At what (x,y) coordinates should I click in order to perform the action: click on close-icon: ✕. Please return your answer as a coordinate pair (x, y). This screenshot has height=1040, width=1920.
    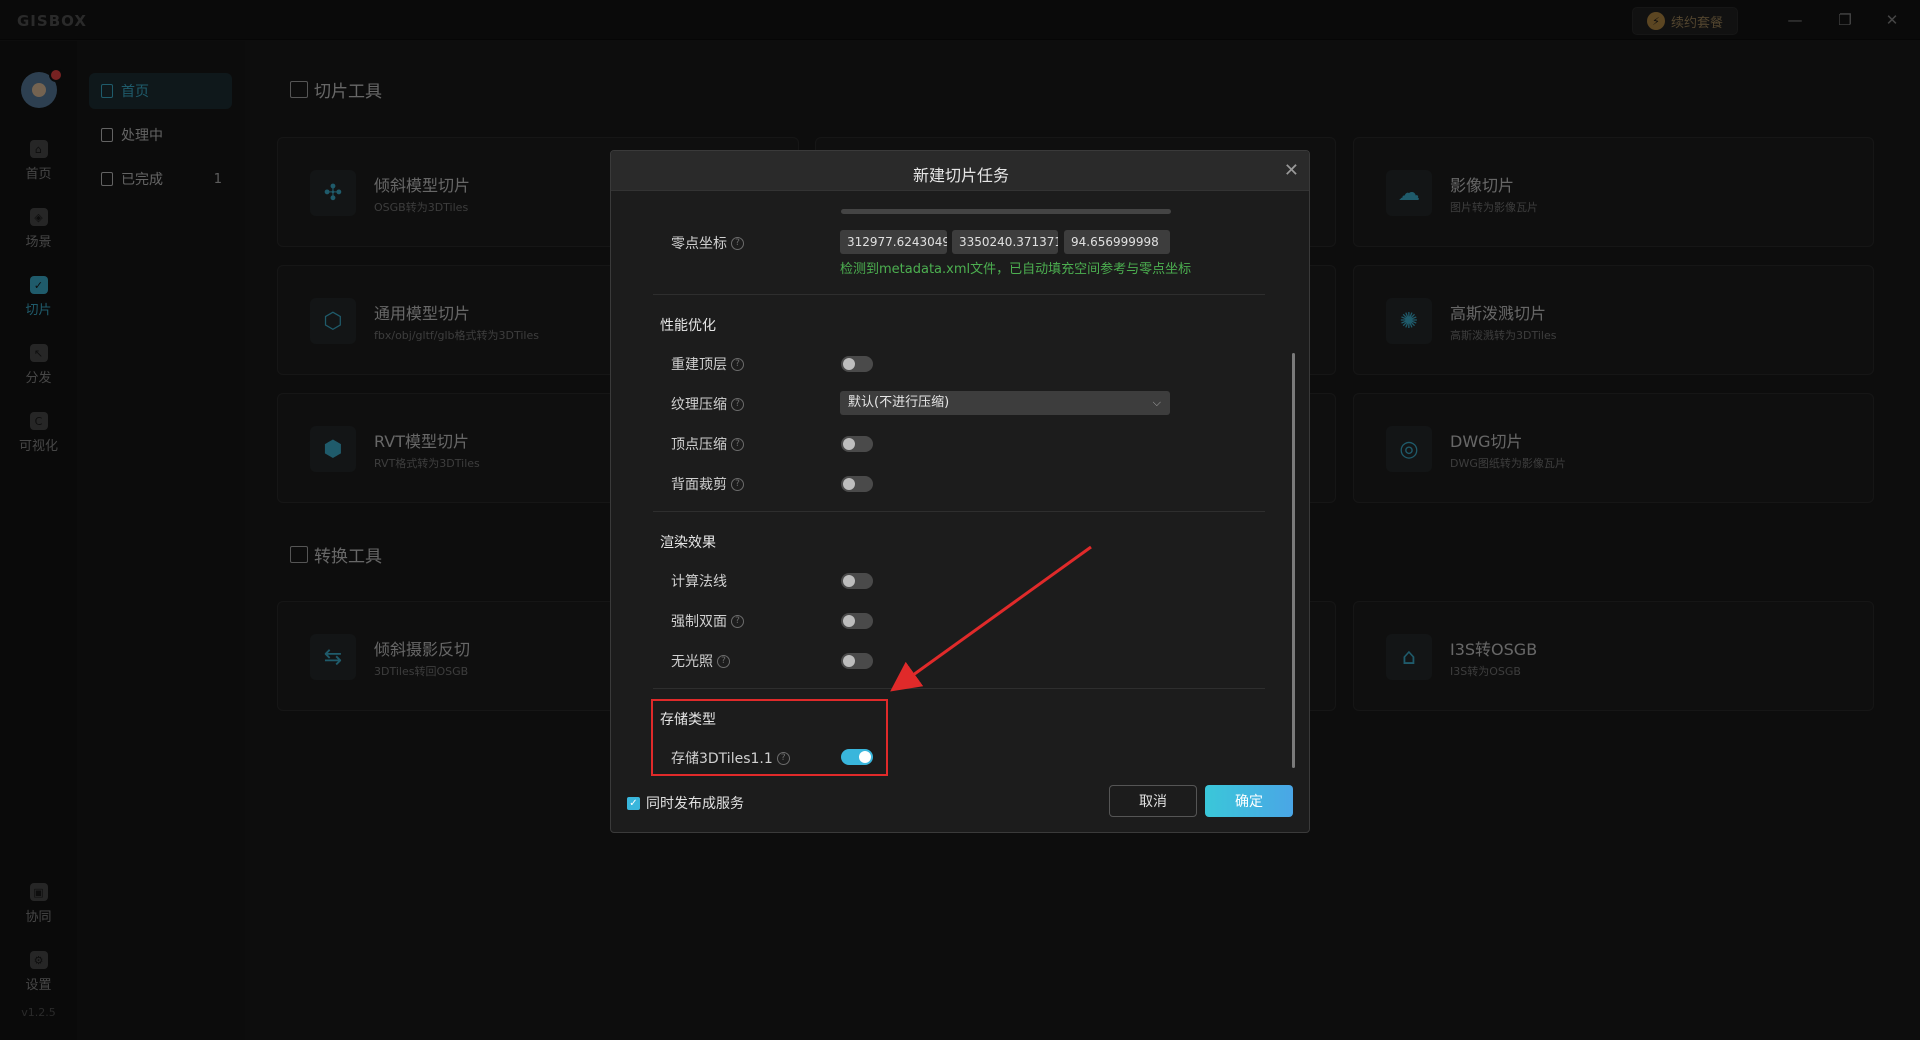
    Looking at the image, I should click on (1291, 170).